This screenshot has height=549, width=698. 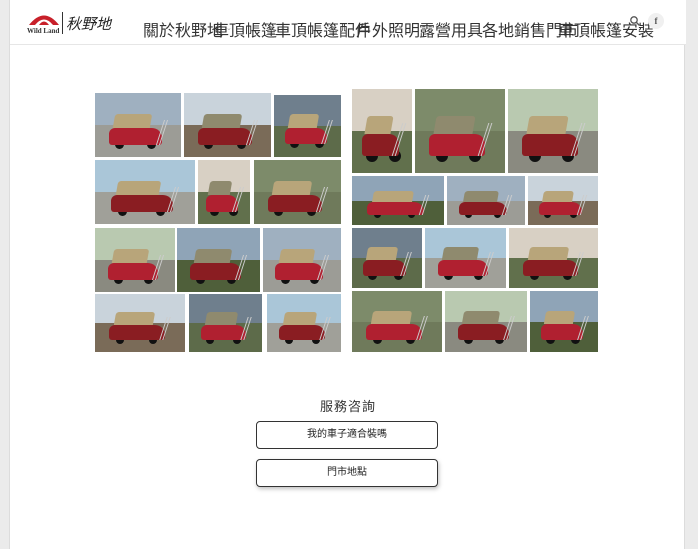 I want to click on nav-label: 車頂帳篷, so click(x=245, y=31).